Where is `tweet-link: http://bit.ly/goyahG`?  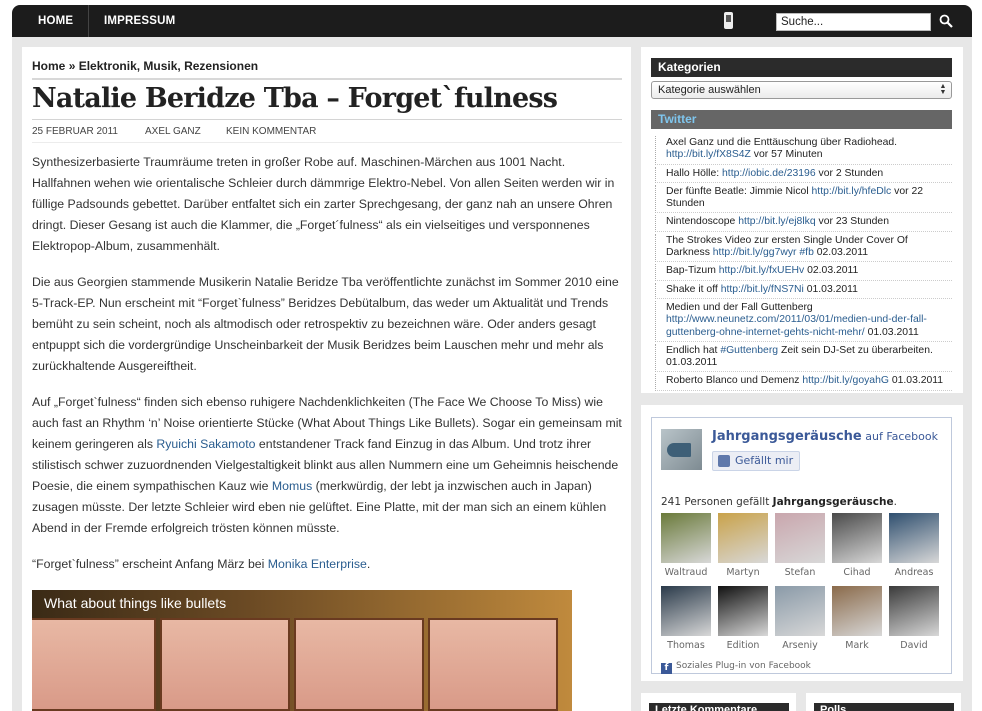 tweet-link: http://bit.ly/goyahG is located at coordinates (845, 380).